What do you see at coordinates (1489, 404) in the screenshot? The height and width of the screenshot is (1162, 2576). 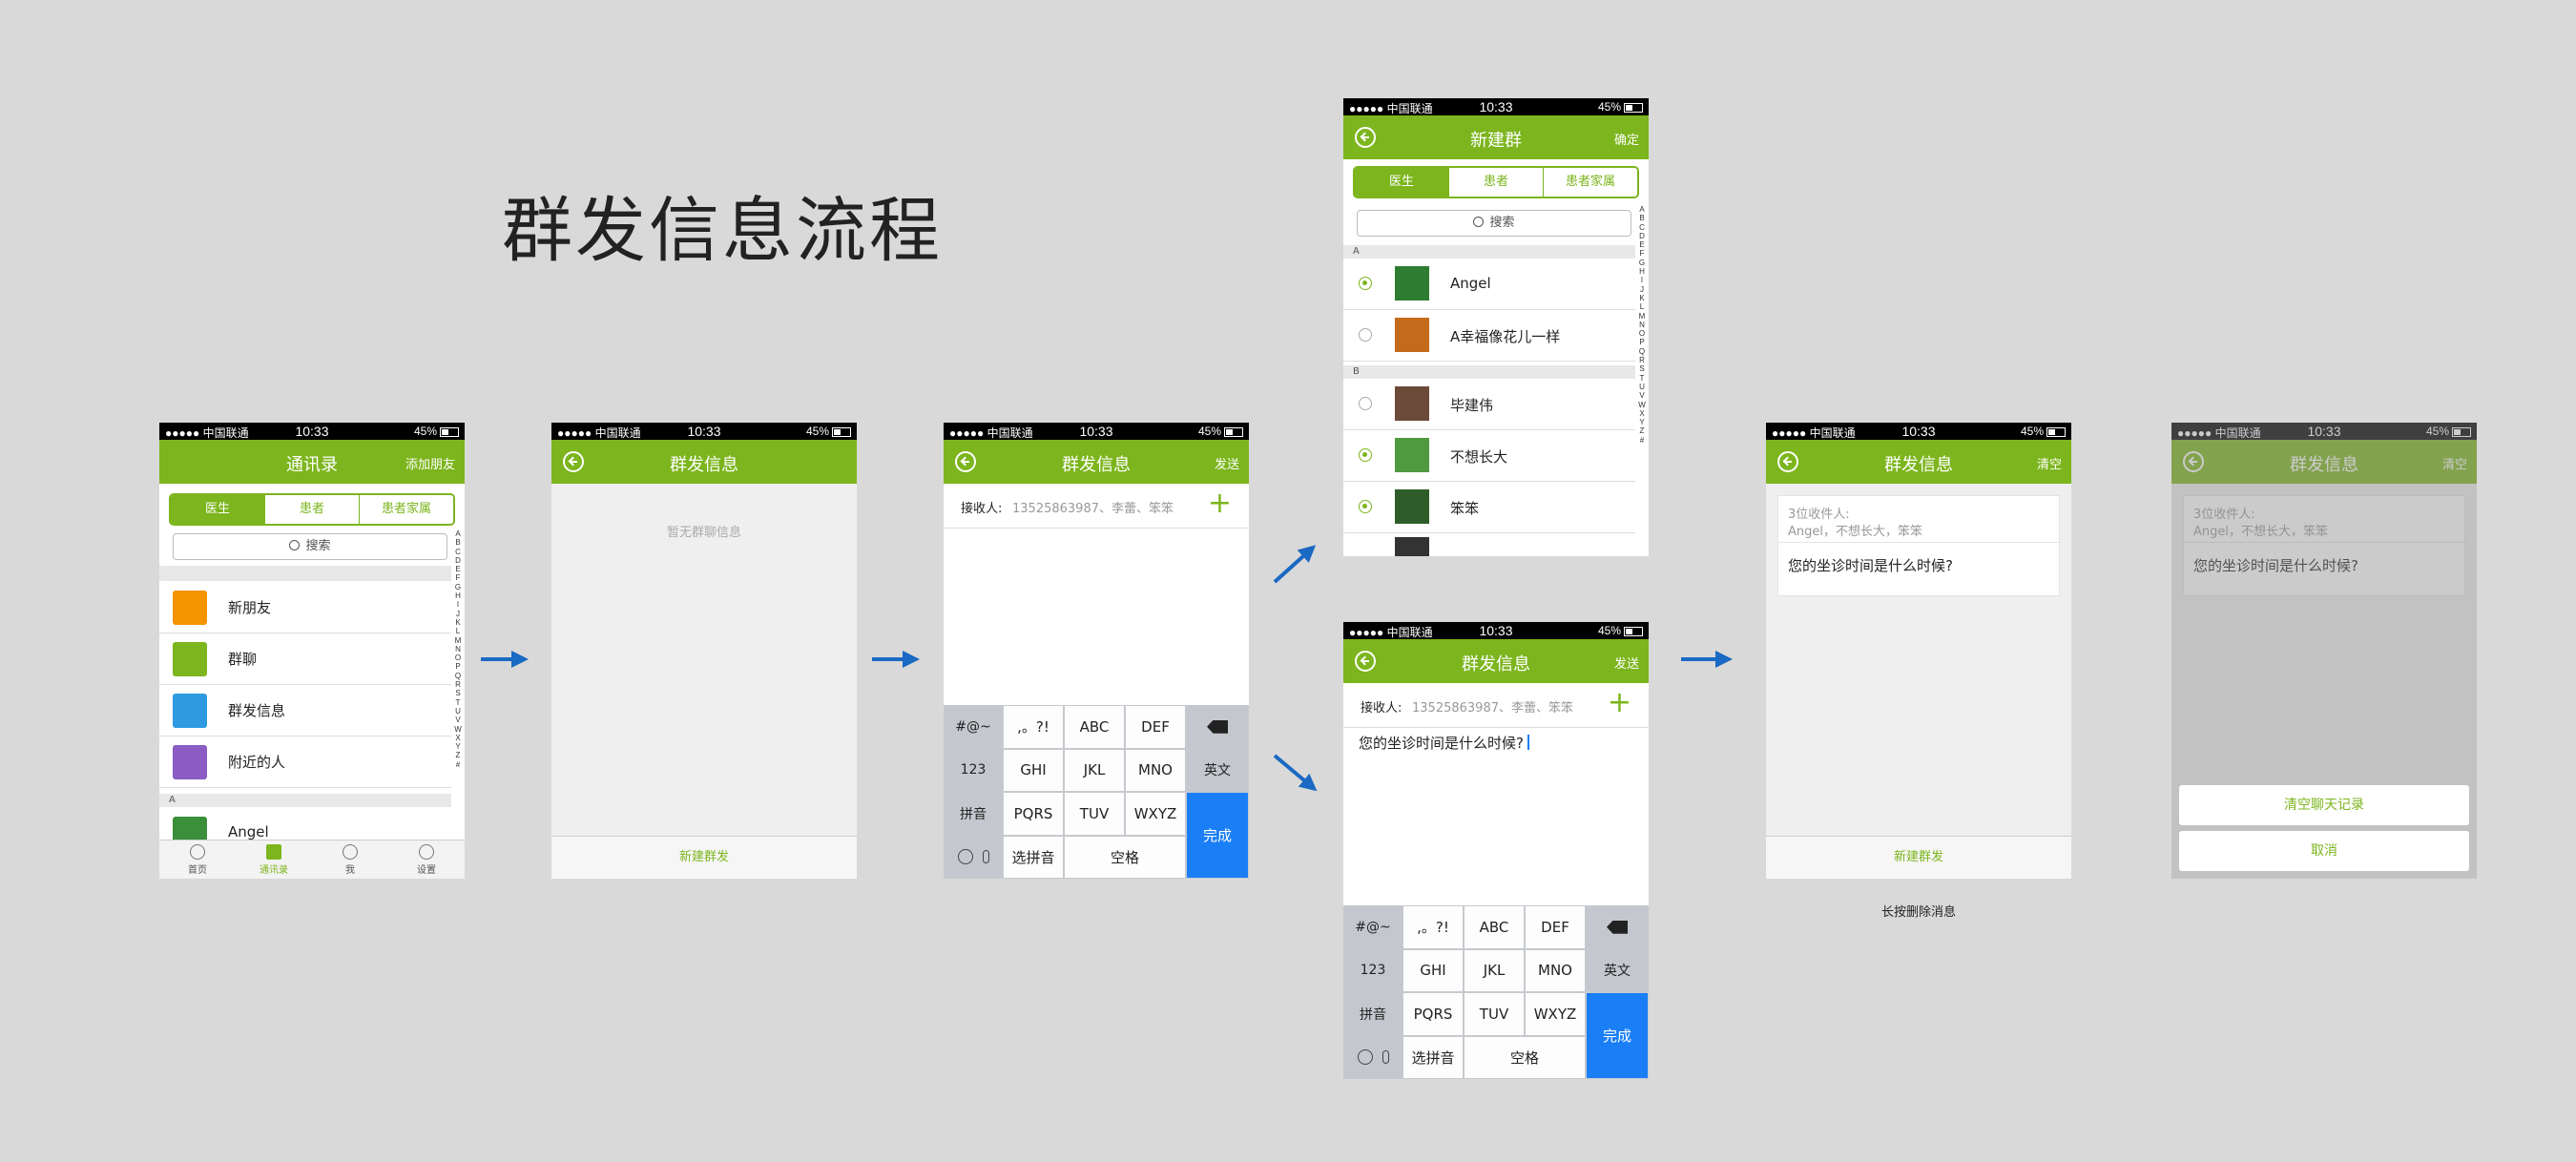 I see `contact-row: 毕建伟` at bounding box center [1489, 404].